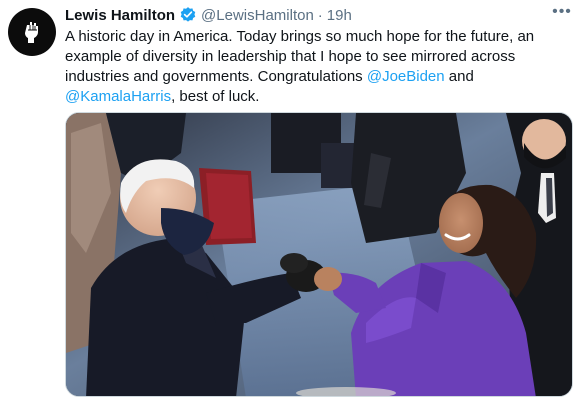 This screenshot has width=582, height=406. I want to click on tweet-header: Lewis Hamilton @LewisHamilton · 19h, so click(208, 15).